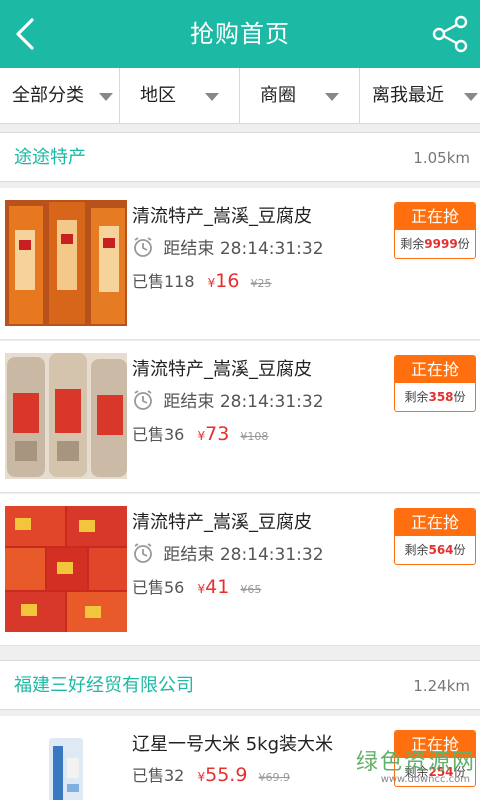 This screenshot has height=800, width=480. I want to click on flash-sale-badge: 正在抢 剩余9999份, so click(435, 230).